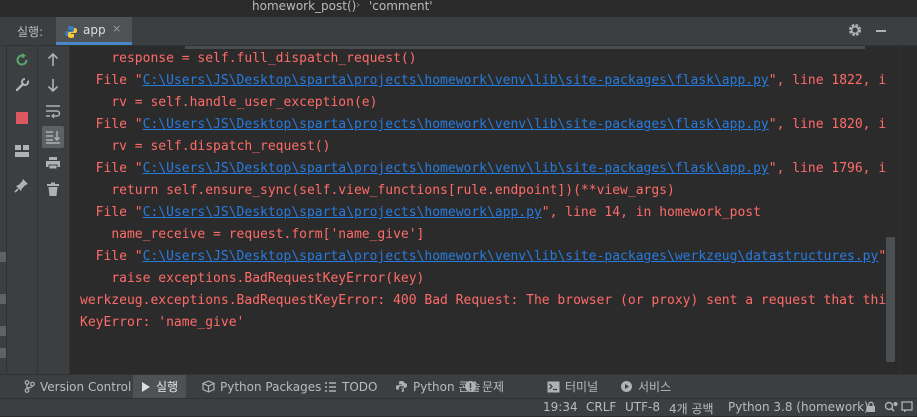 The width and height of the screenshot is (917, 417). What do you see at coordinates (86, 386) in the screenshot?
I see `tab-label: Version Control` at bounding box center [86, 386].